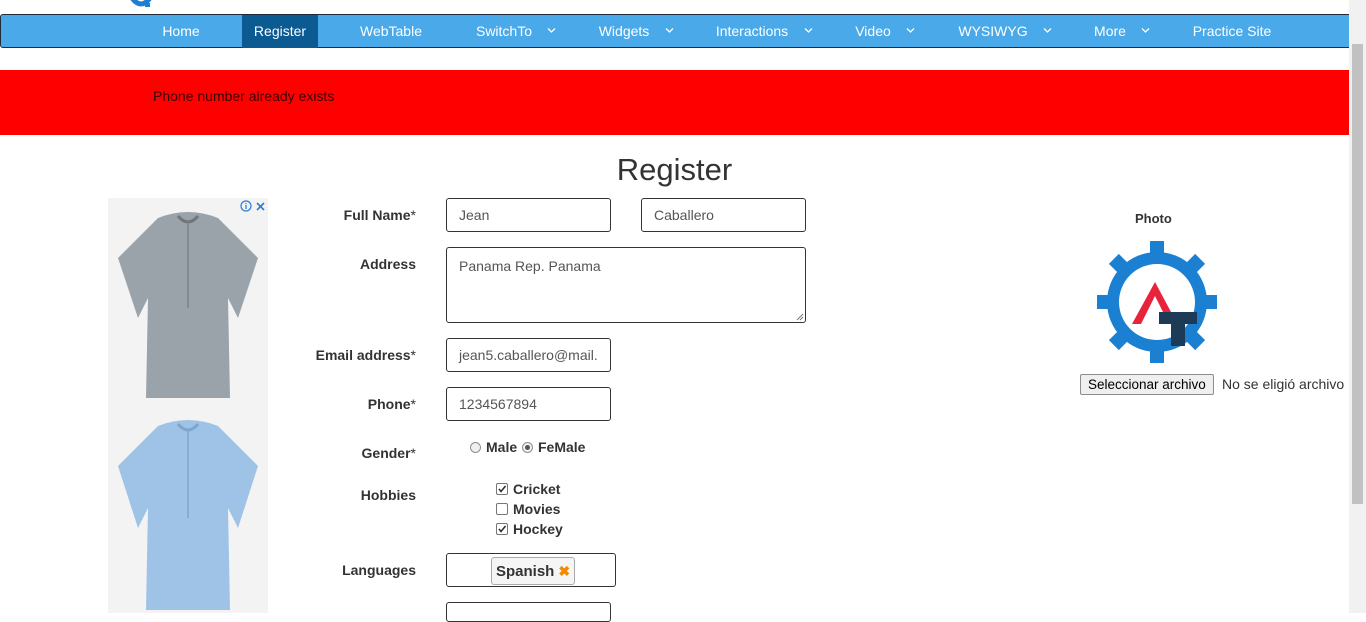 This screenshot has height=622, width=1366. What do you see at coordinates (1357, 274) in the screenshot?
I see `scrollbar-thumb` at bounding box center [1357, 274].